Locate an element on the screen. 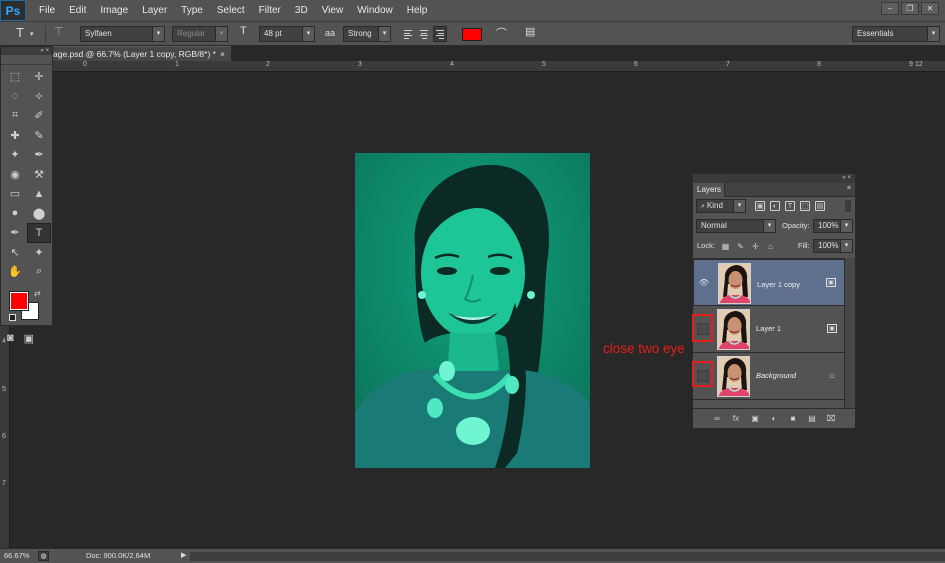  menu-help: Help is located at coordinates (417, 10).